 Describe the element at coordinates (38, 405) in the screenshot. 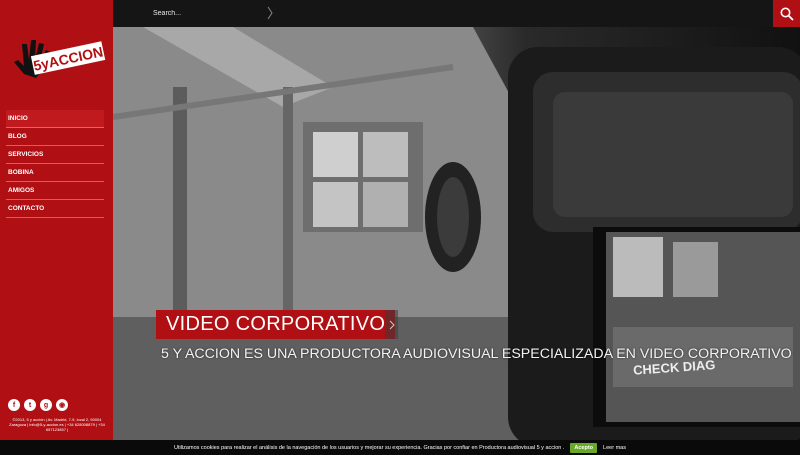

I see `social-links: f t g ◉` at that location.